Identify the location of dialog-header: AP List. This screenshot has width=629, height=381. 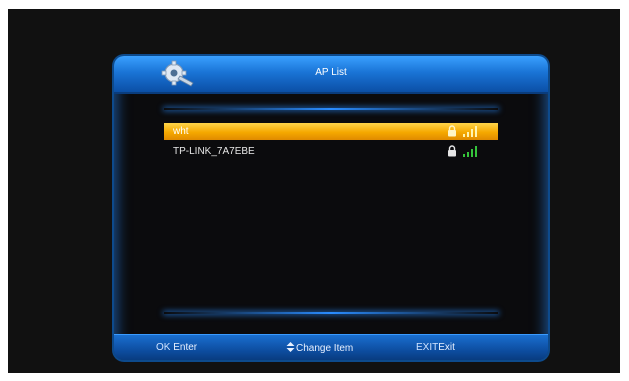
(331, 75).